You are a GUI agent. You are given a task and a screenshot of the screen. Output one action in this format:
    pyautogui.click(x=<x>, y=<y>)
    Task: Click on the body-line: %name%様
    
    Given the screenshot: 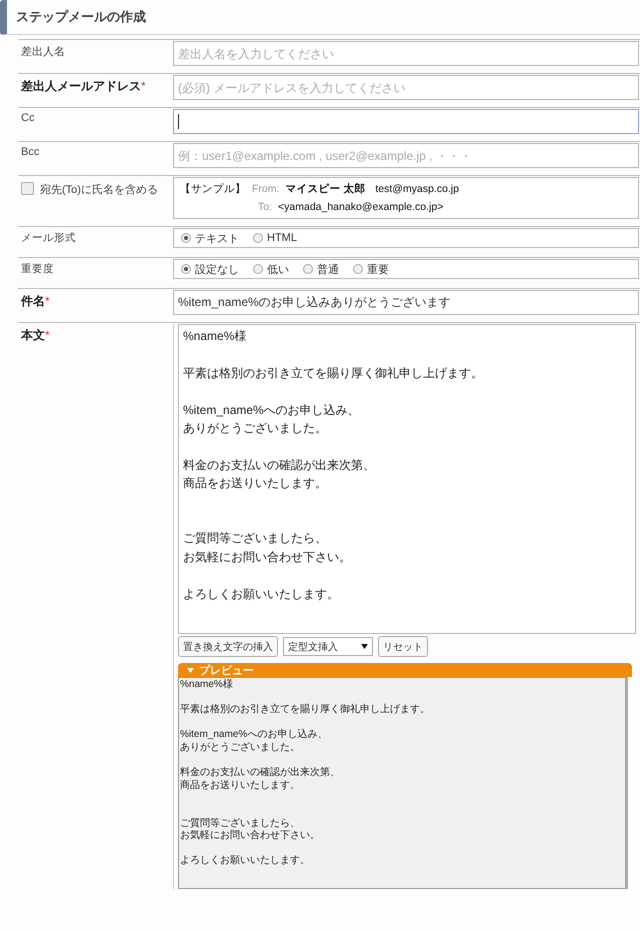 What is the action you would take?
    pyautogui.click(x=214, y=336)
    